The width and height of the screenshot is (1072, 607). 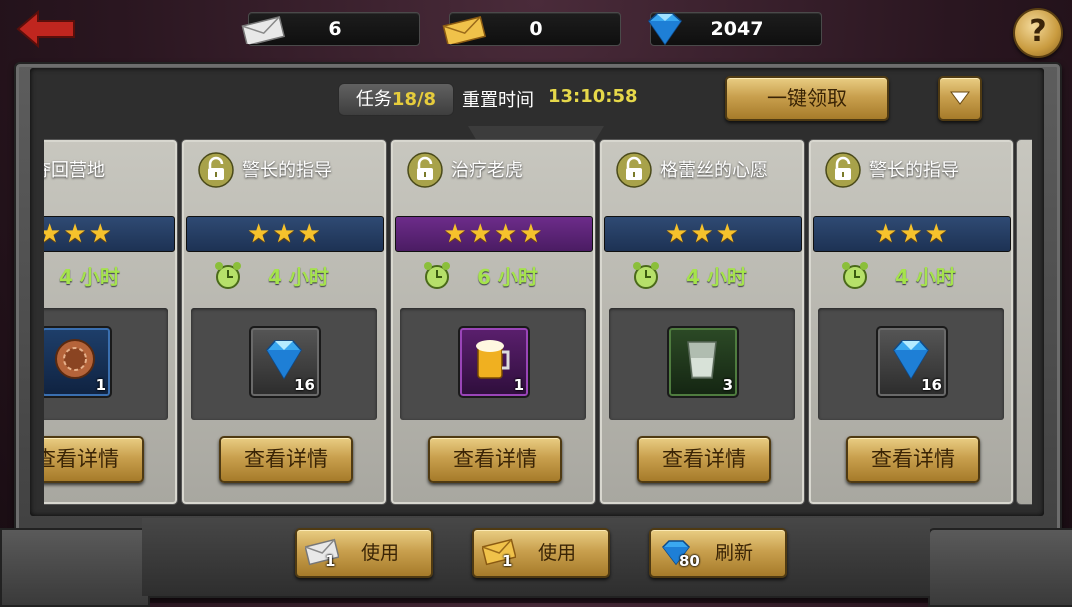 I want to click on quest-title: 治疗老虎, so click(x=487, y=170).